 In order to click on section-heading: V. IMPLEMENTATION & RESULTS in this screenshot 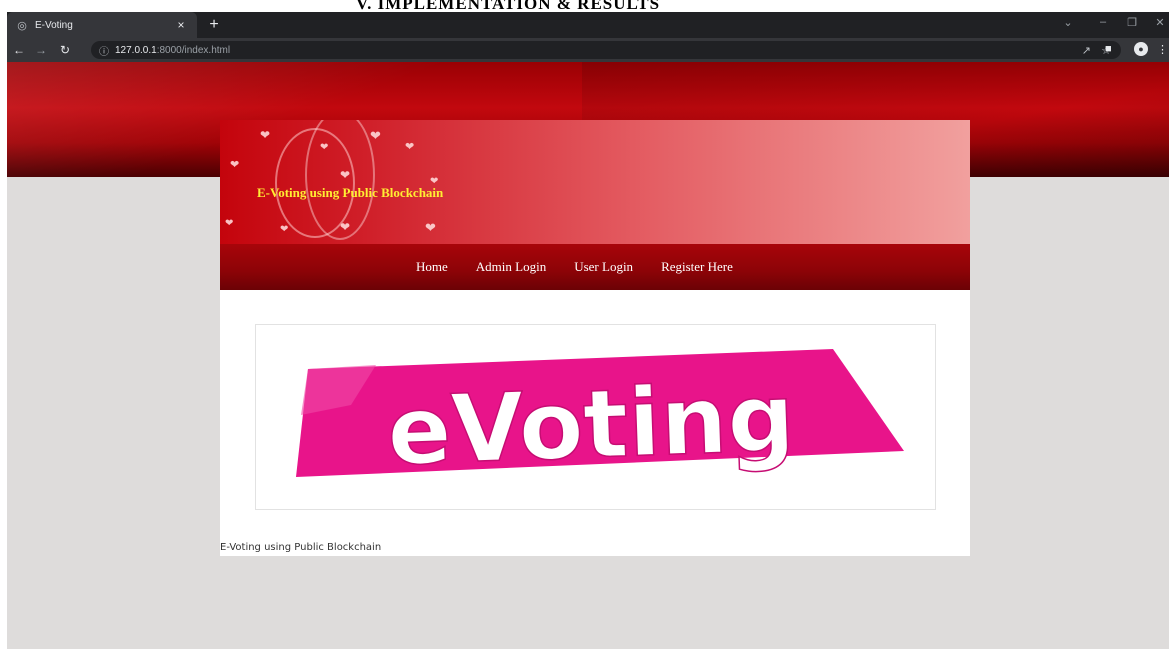, I will do `click(508, 6)`.